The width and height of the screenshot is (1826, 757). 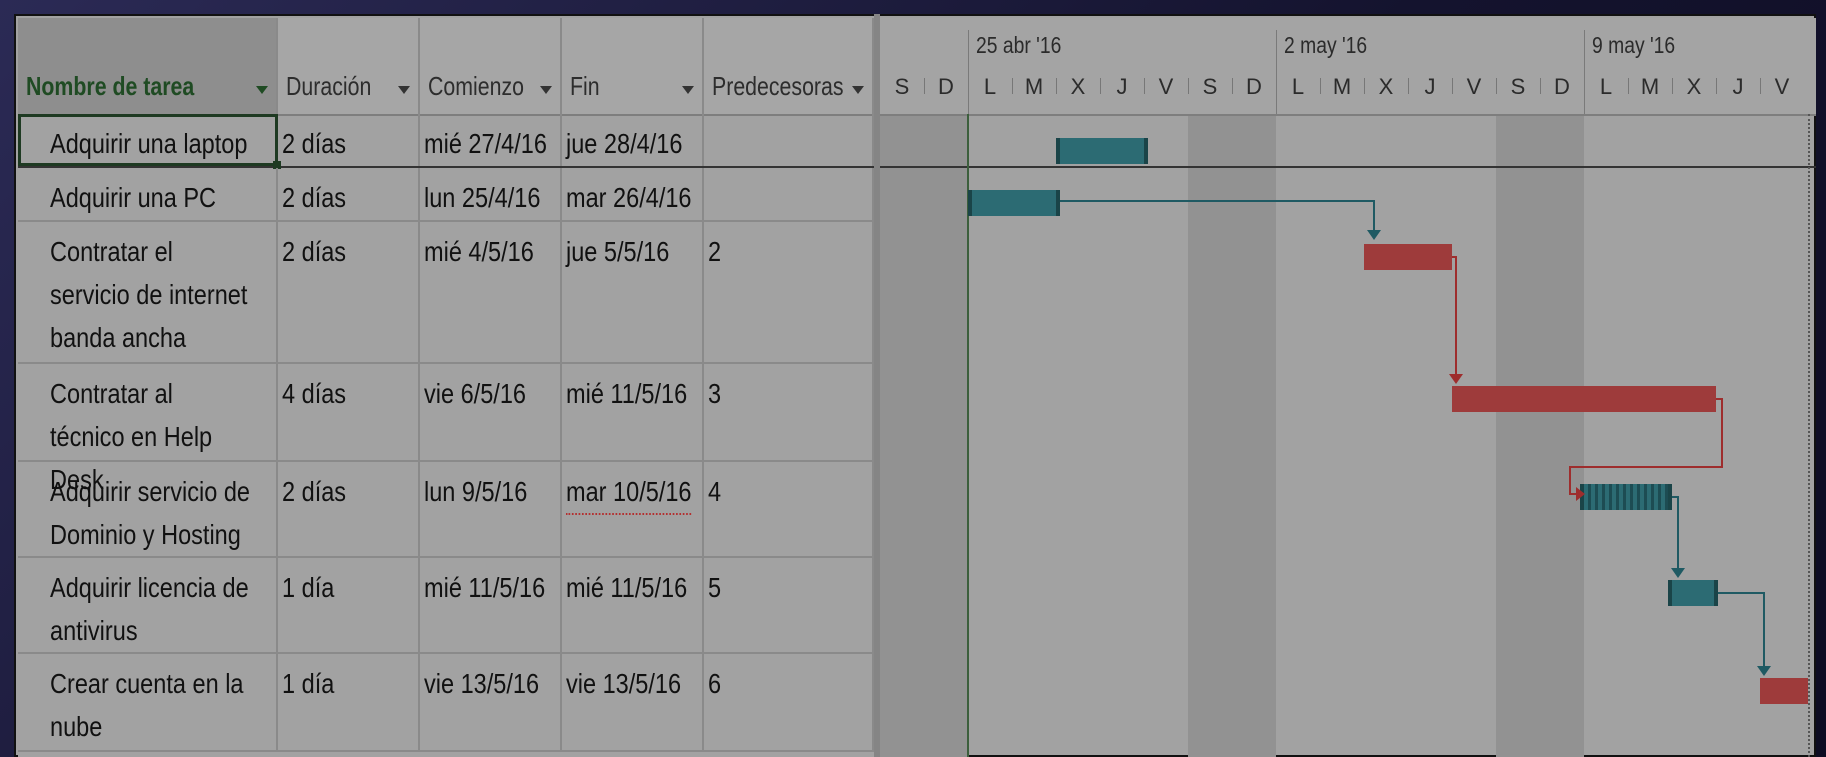 What do you see at coordinates (446, 754) in the screenshot?
I see `table-row` at bounding box center [446, 754].